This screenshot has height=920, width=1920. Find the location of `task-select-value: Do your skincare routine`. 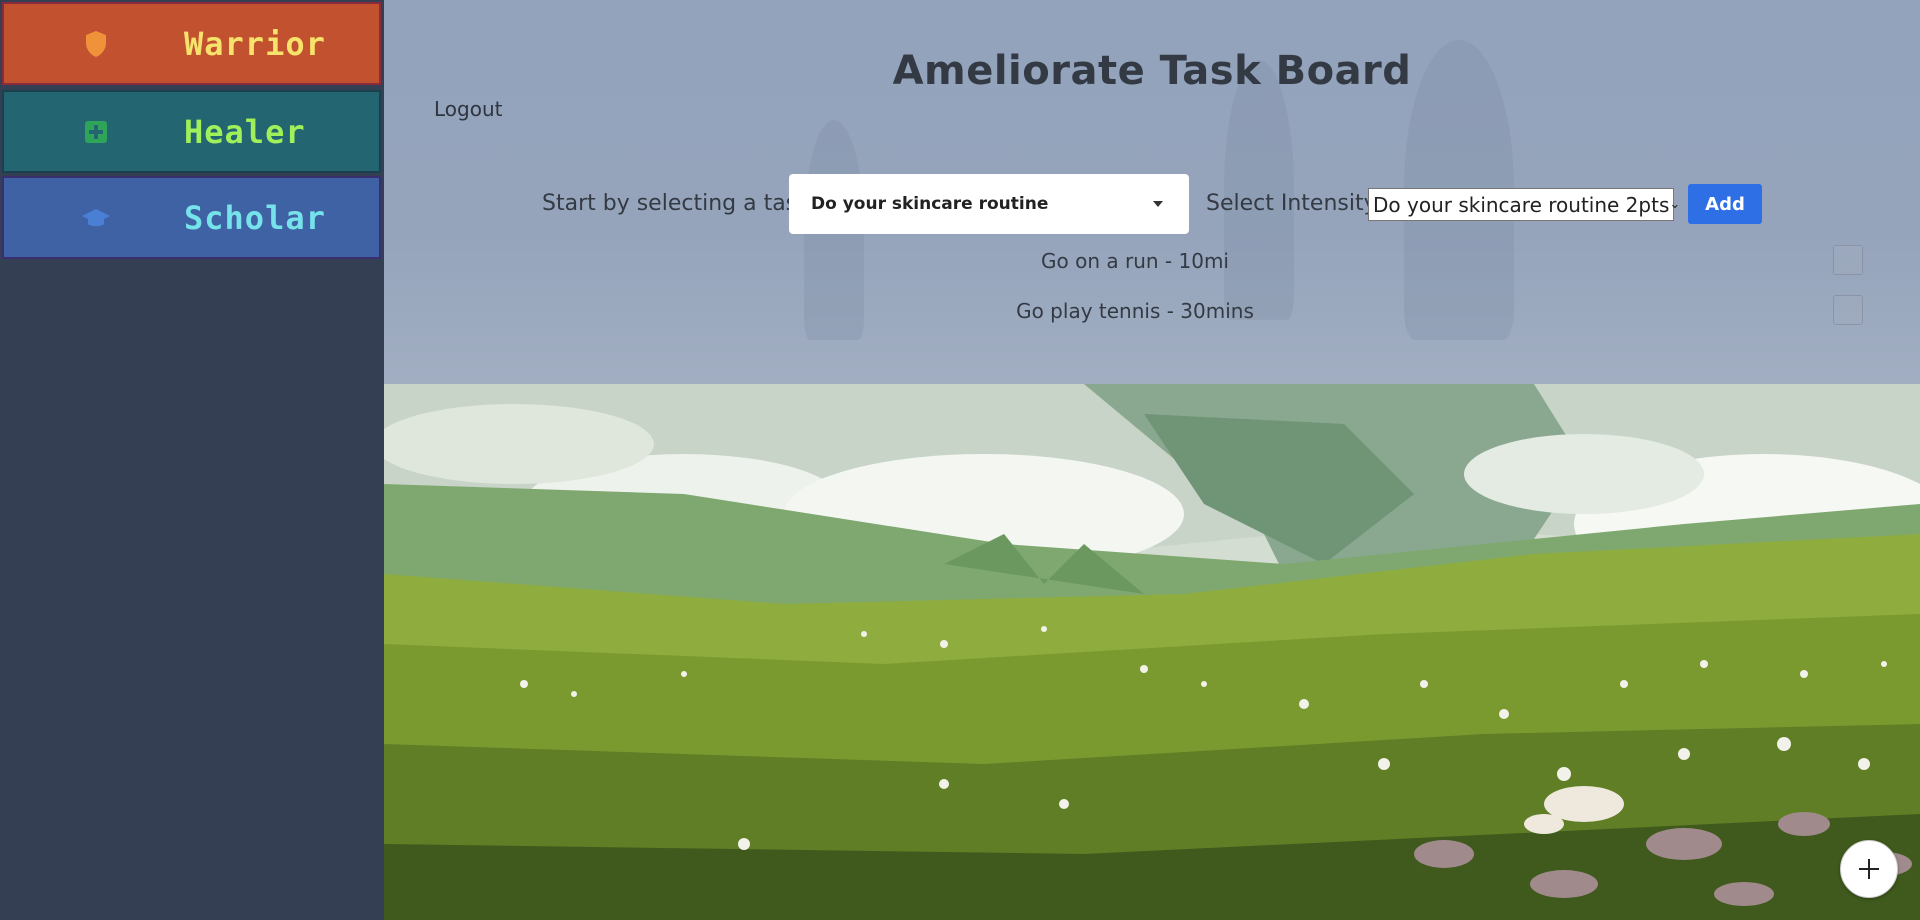

task-select-value: Do your skincare routine is located at coordinates (930, 204).